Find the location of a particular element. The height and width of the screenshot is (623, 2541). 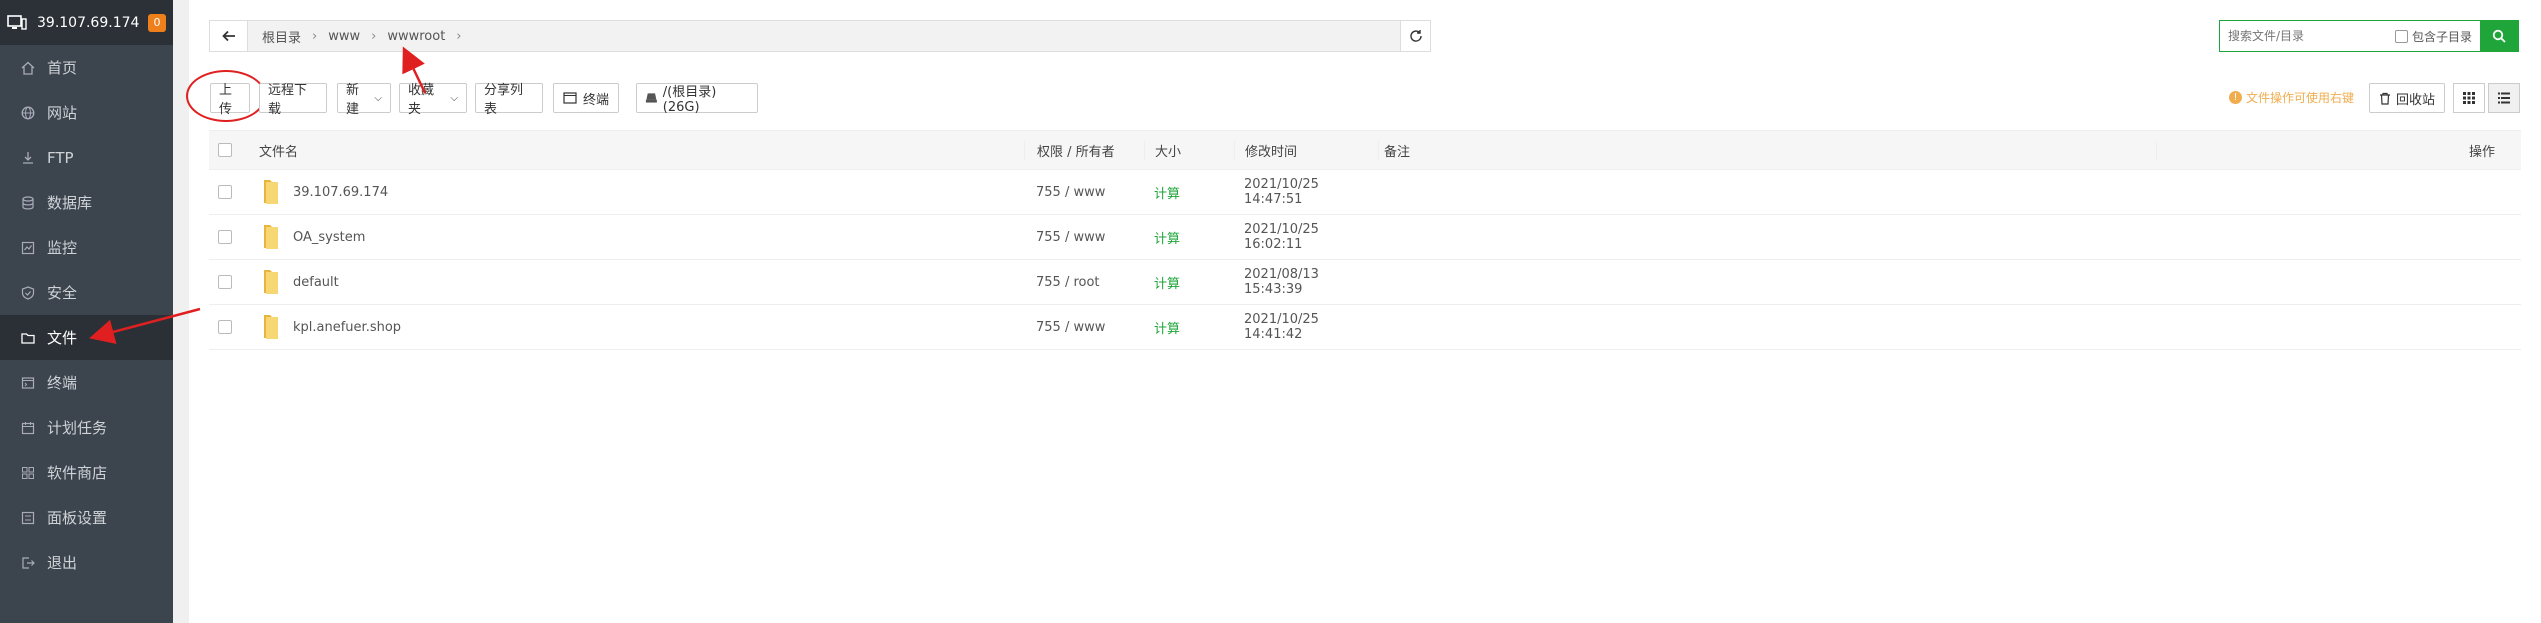

file-perm: 755 / root is located at coordinates (1084, 282).